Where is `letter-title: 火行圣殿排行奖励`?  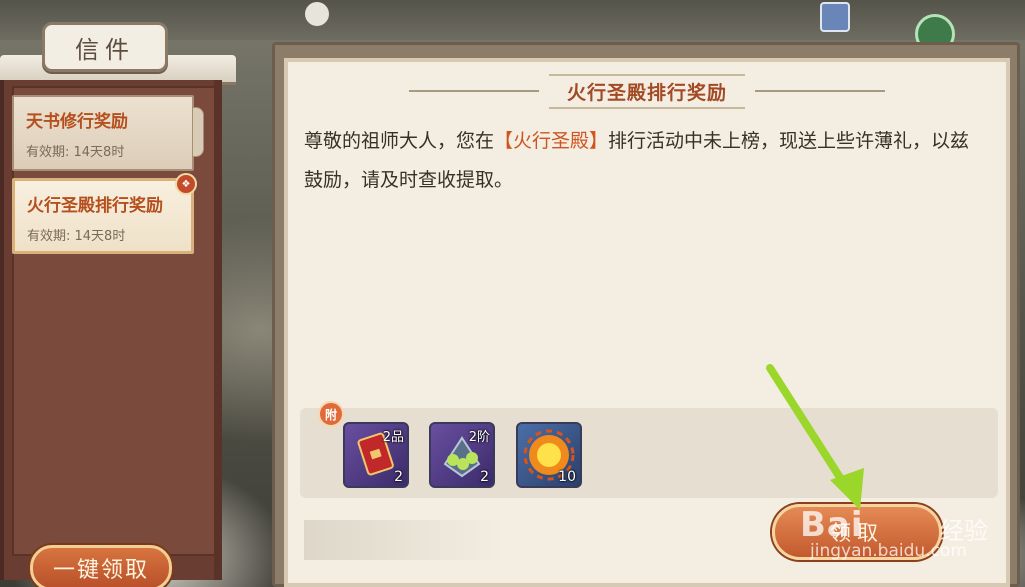 letter-title: 火行圣殿排行奖励 is located at coordinates (646, 91).